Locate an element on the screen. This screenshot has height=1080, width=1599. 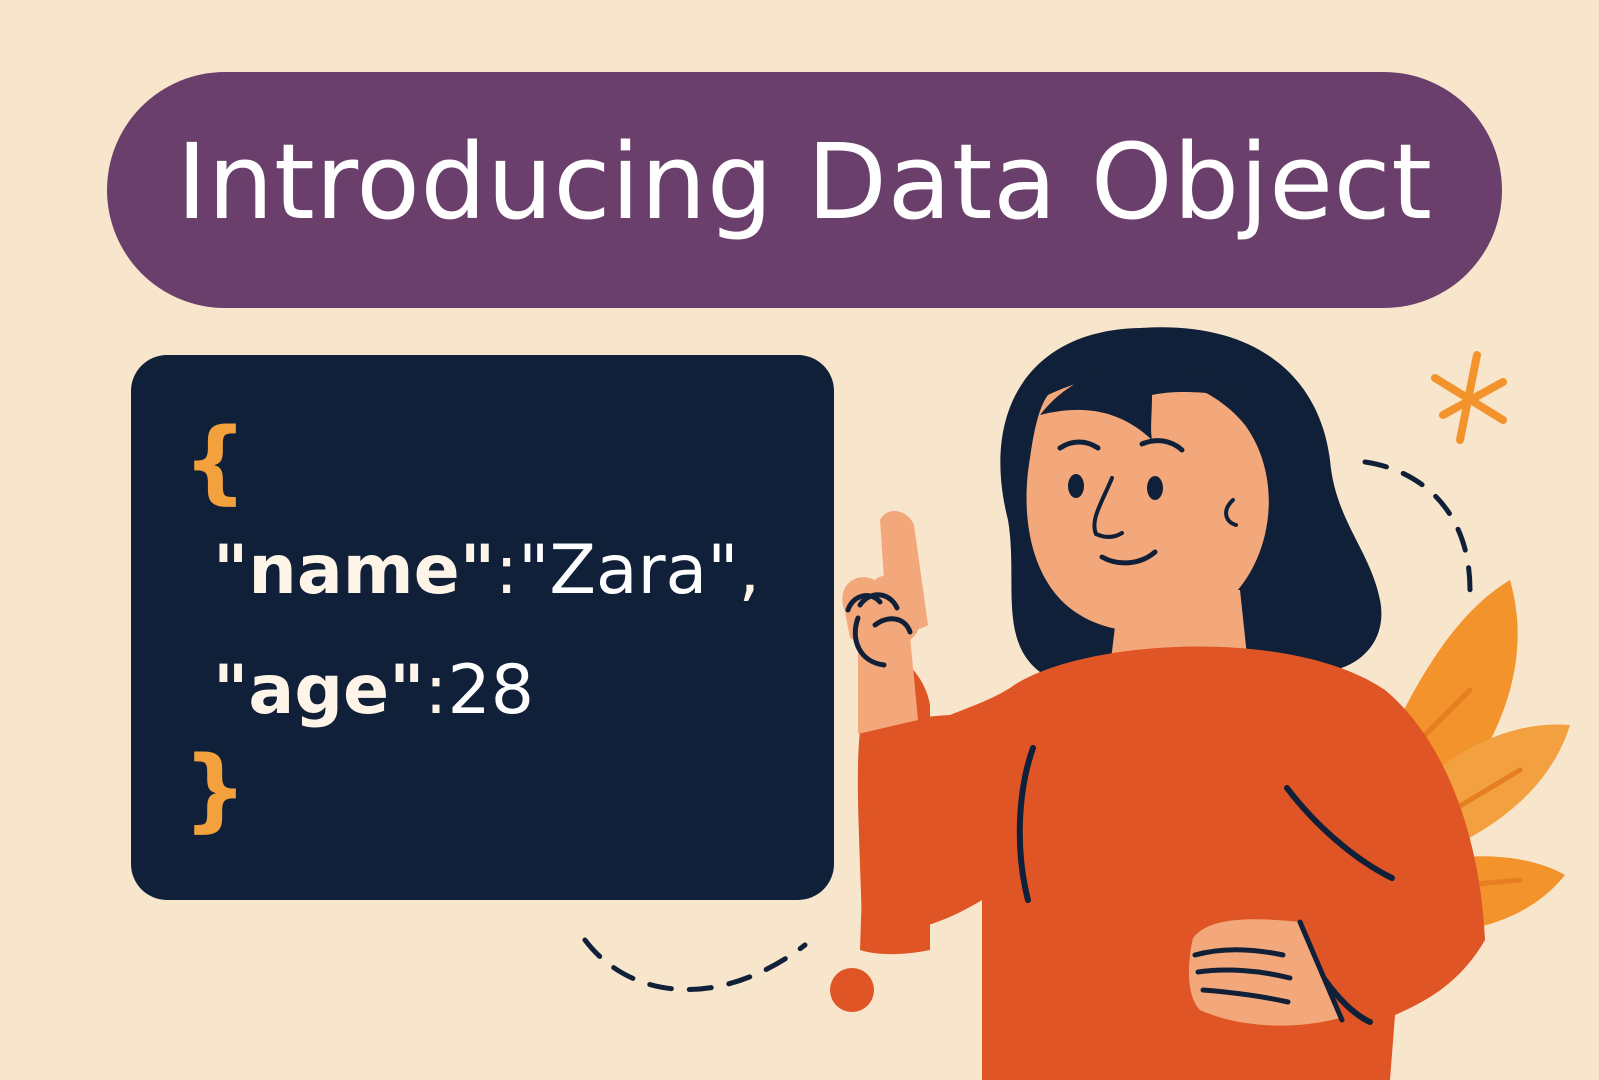
left-eye is located at coordinates (1076, 486).